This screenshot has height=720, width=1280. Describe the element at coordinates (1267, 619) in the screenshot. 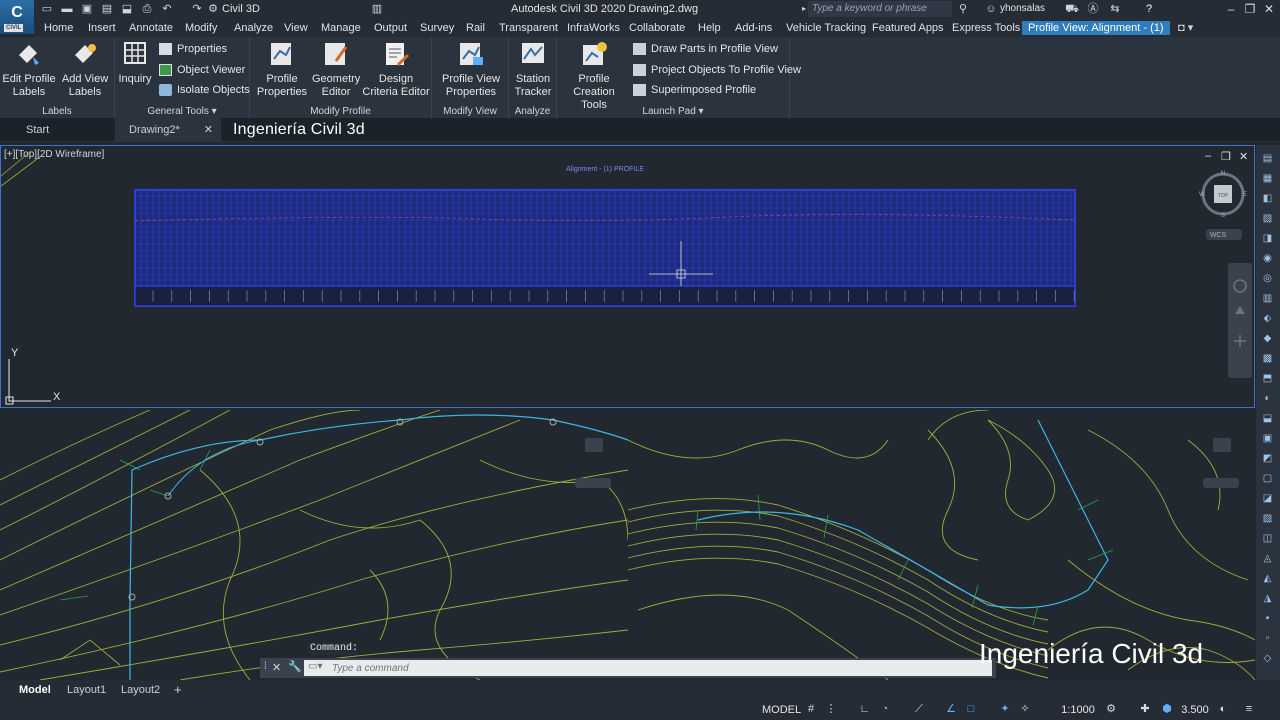

I see `palette-tool-icon: ▪` at that location.